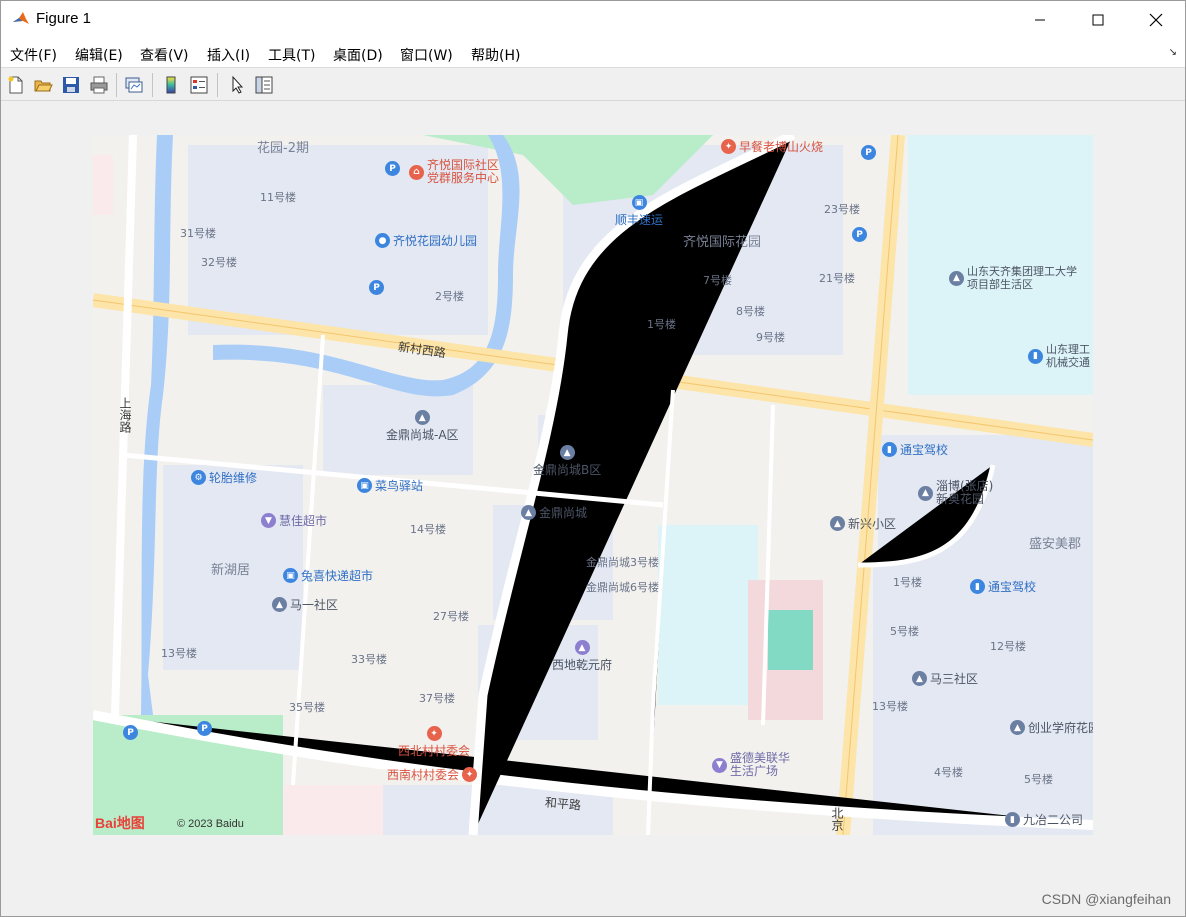  Describe the element at coordinates (1059, 356) in the screenshot. I see `poi-sdut-mech: ▮ 山东理工 机械交通` at that location.